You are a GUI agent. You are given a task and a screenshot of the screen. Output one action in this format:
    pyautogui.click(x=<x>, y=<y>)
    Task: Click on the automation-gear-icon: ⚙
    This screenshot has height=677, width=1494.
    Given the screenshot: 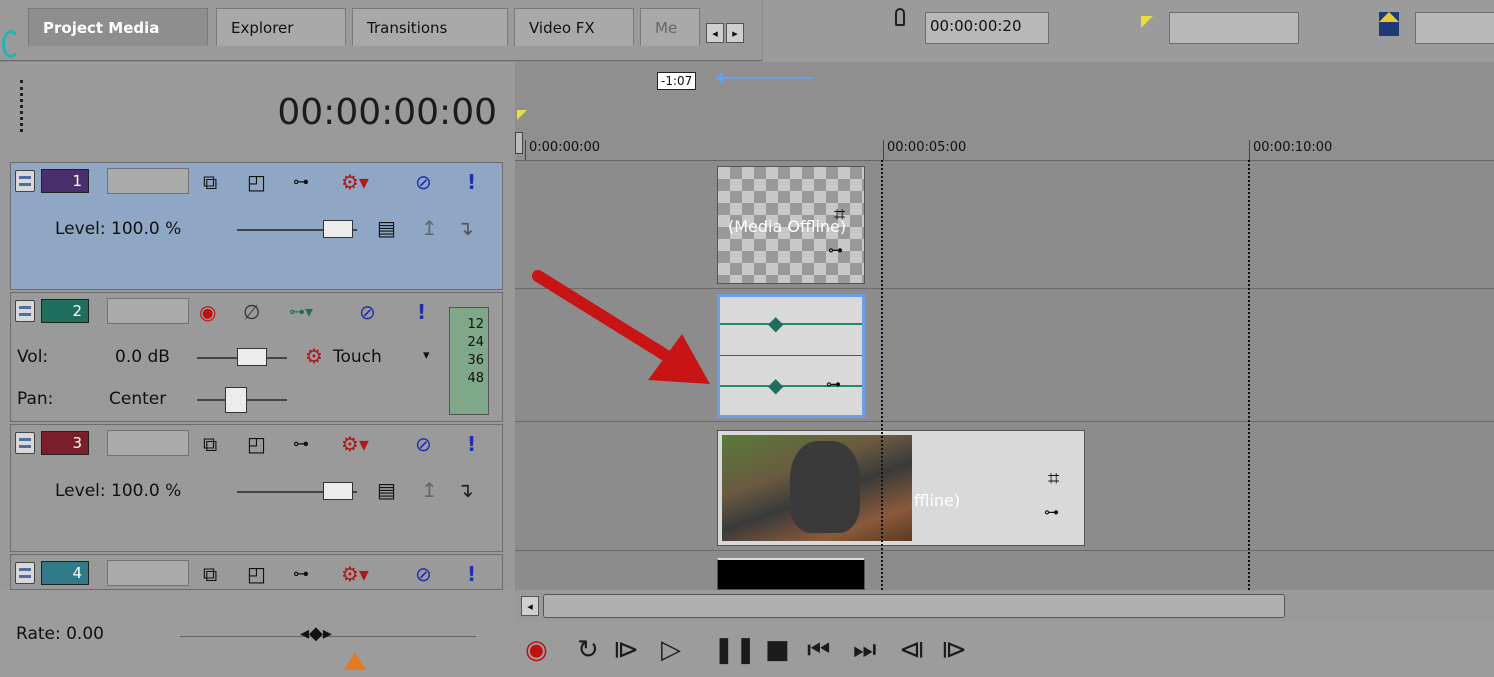 What is the action you would take?
    pyautogui.click(x=314, y=356)
    